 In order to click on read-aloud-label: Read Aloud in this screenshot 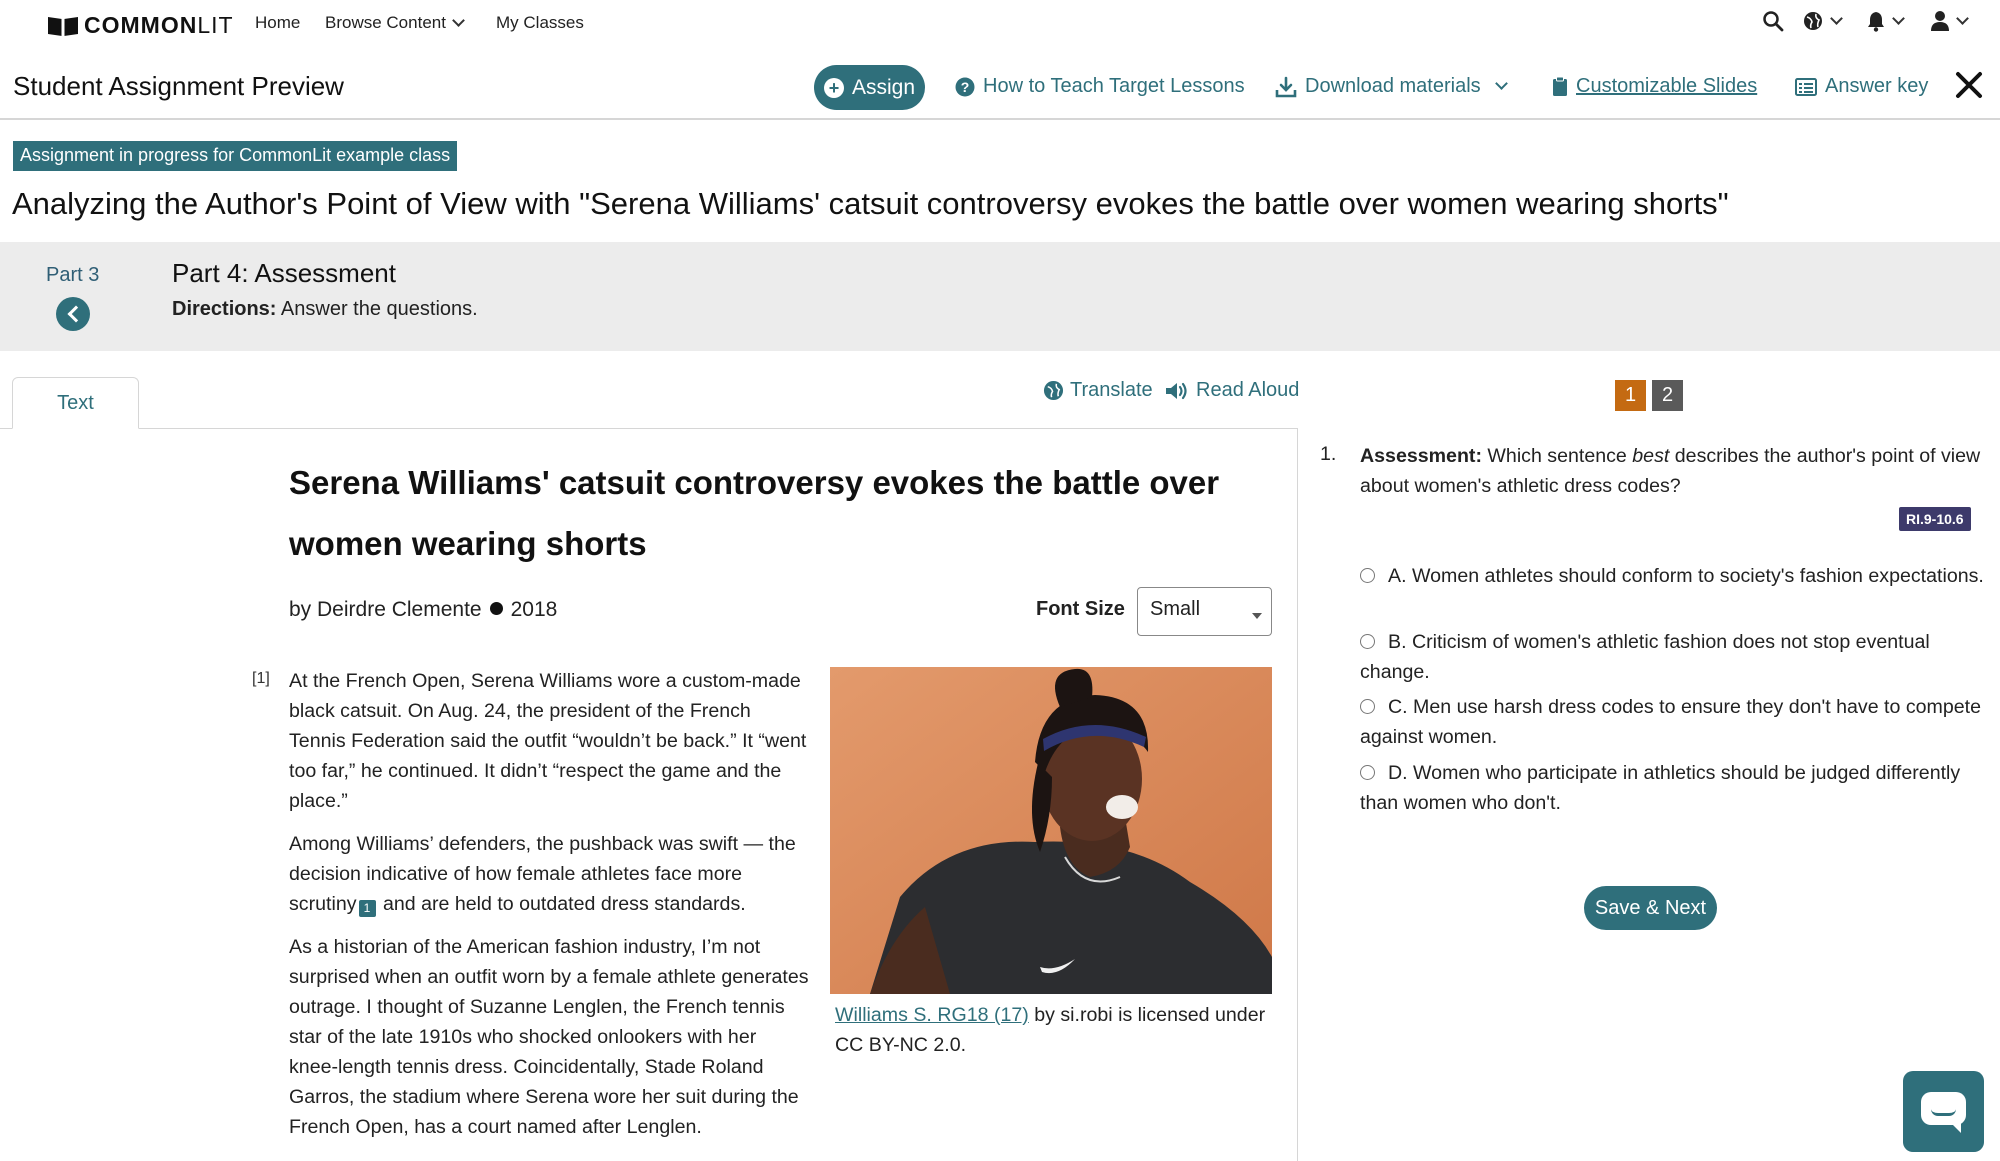, I will do `click(1248, 390)`.